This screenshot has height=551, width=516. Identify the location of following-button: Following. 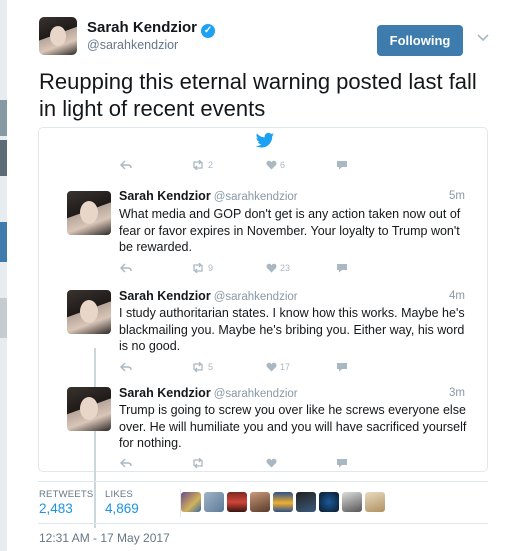
(420, 40).